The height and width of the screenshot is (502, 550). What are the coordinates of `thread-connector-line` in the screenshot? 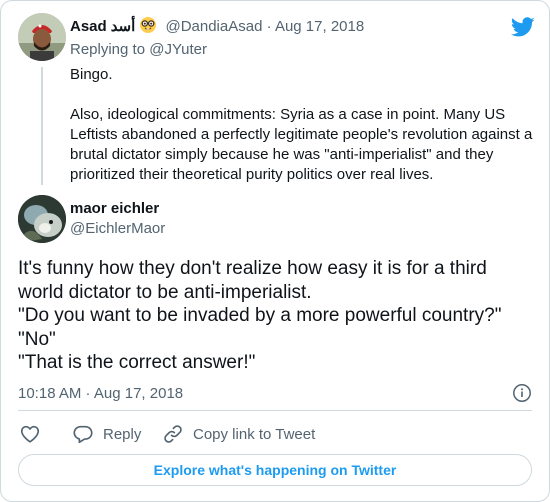 It's located at (42, 126).